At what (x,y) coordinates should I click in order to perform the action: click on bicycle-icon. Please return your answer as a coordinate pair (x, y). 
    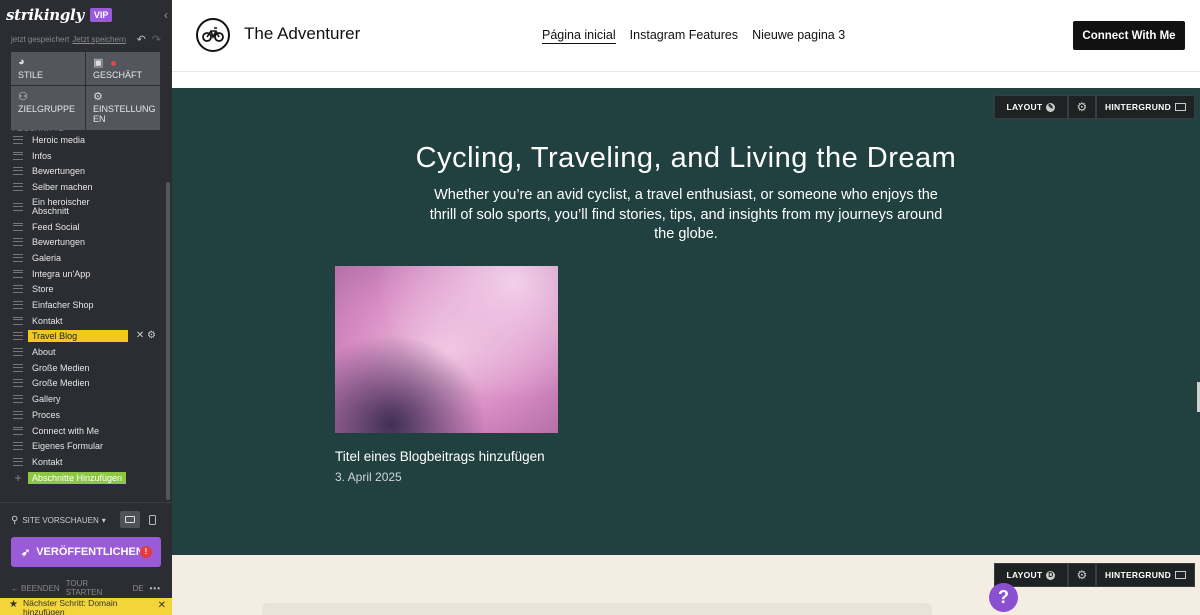
    Looking at the image, I should click on (213, 35).